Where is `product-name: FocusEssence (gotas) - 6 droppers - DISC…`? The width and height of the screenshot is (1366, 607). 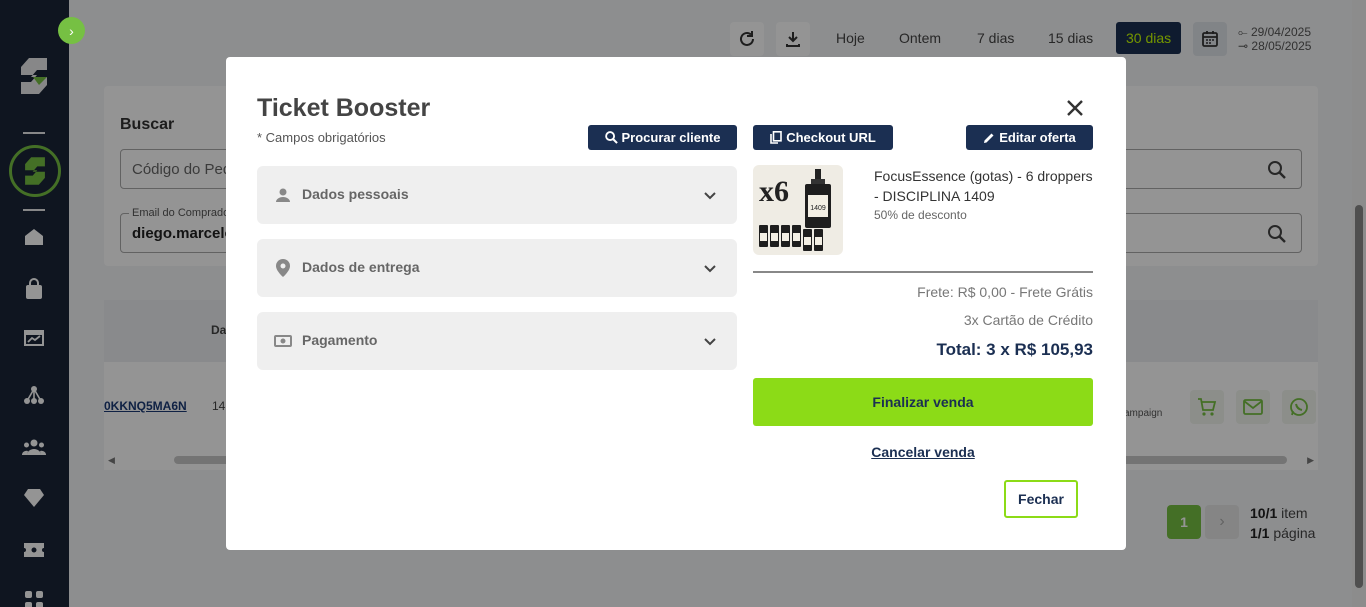
product-name: FocusEssence (gotas) - 6 droppers - DISC… is located at coordinates (983, 186).